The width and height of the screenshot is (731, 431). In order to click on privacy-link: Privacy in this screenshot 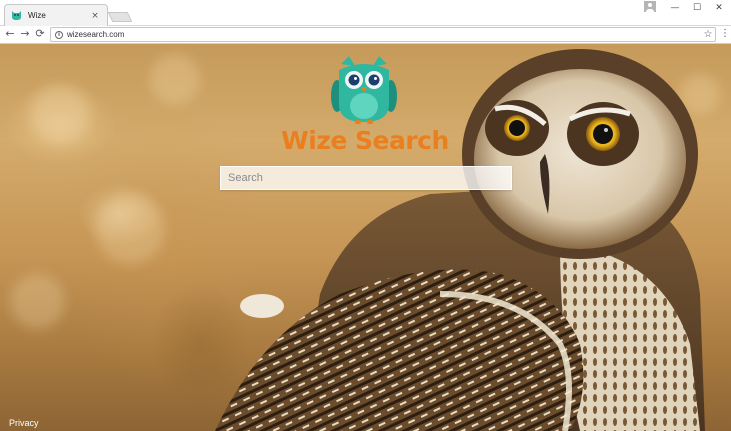, I will do `click(24, 423)`.